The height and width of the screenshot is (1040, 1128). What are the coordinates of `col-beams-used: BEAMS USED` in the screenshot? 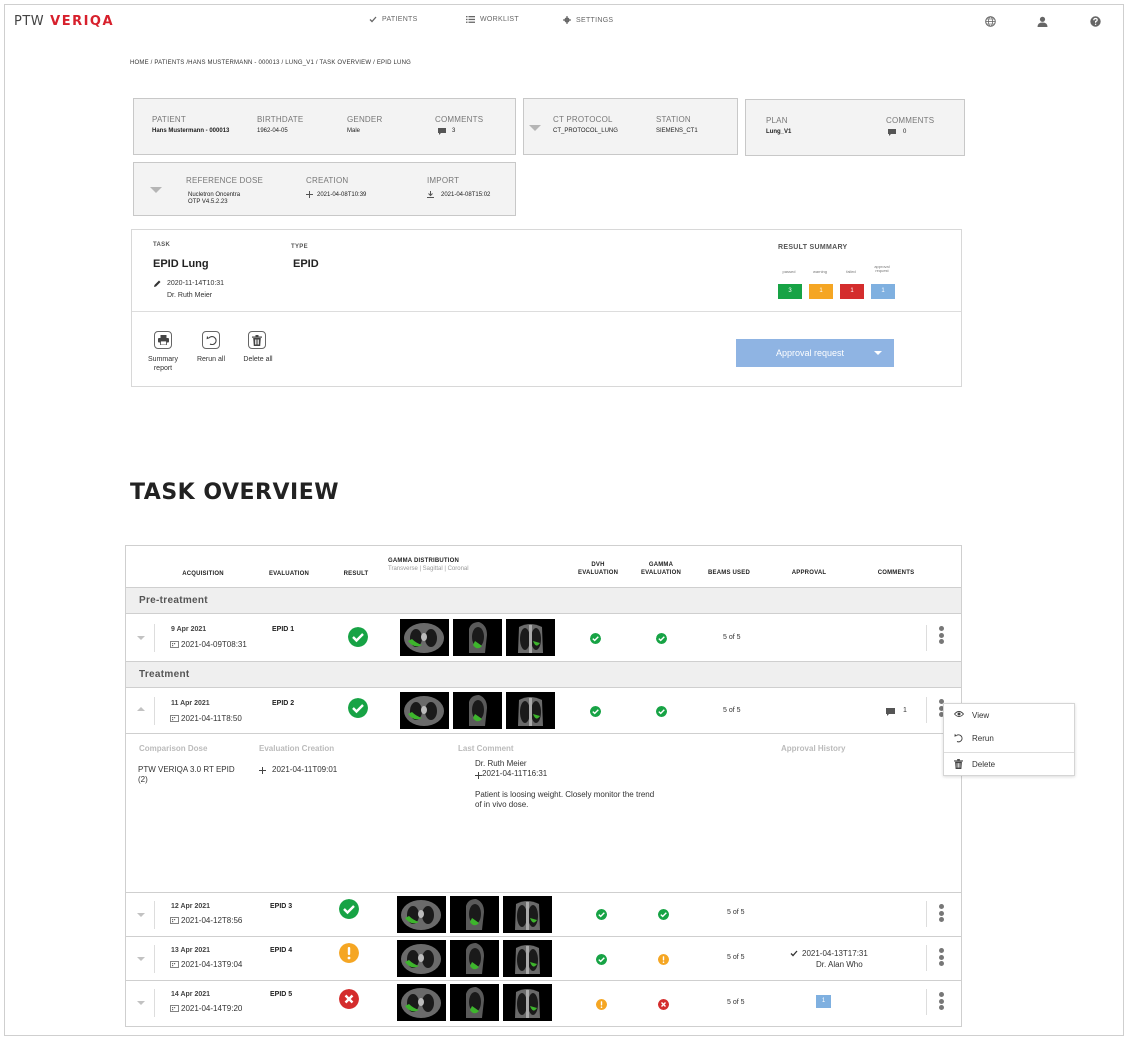 It's located at (729, 573).